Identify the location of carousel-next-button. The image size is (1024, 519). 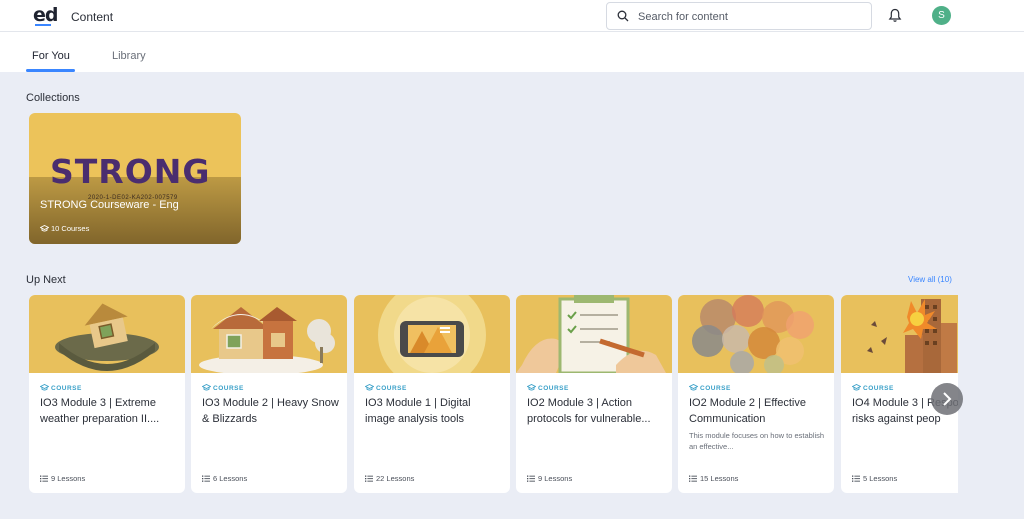
(947, 399).